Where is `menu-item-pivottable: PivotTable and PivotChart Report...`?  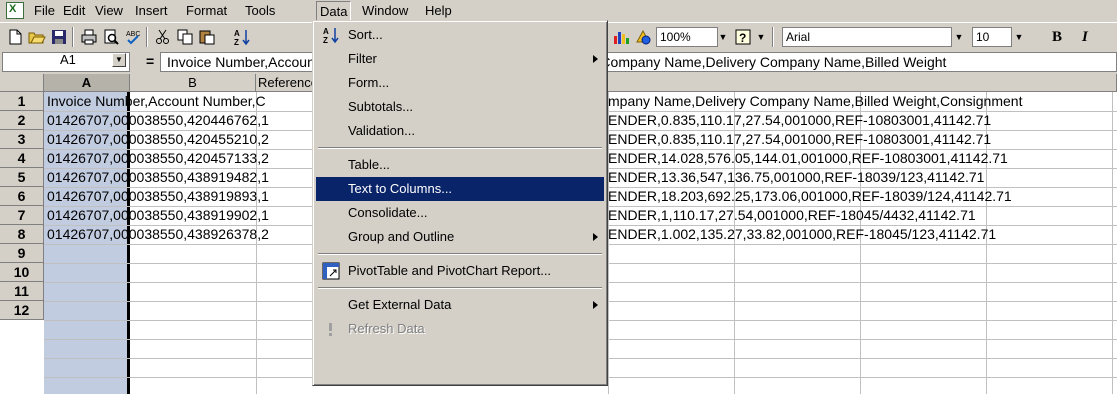
menu-item-pivottable: PivotTable and PivotChart Report... is located at coordinates (460, 271).